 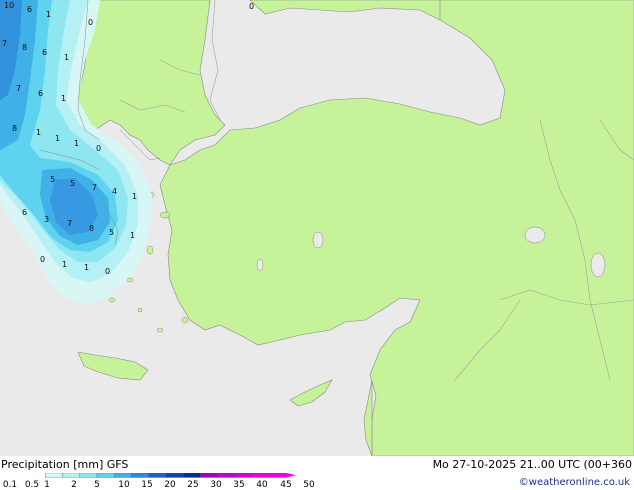 I want to click on legend-overflow-arrow, so click(x=291, y=475).